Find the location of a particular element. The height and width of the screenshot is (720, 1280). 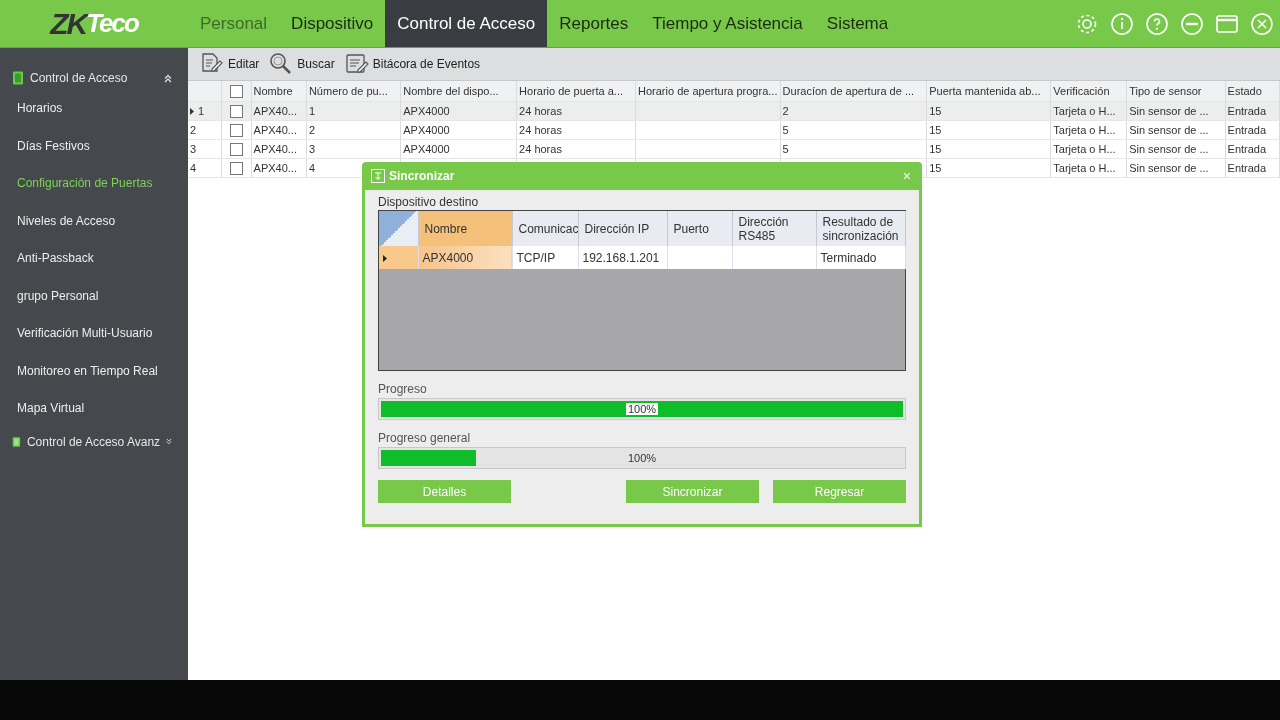

row-header: 4 is located at coordinates (205, 168).